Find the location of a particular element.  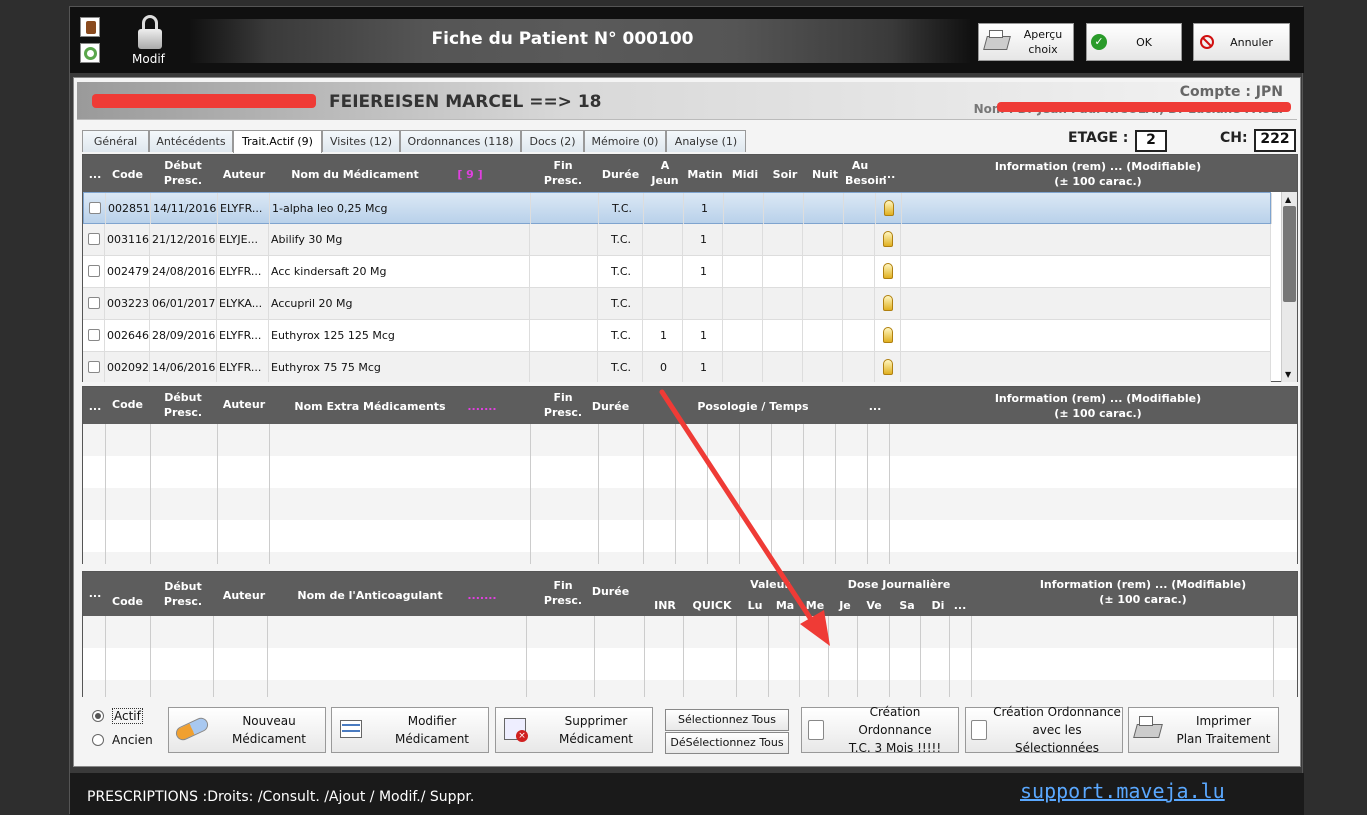

annotation-arrow is located at coordinates (744, 517).